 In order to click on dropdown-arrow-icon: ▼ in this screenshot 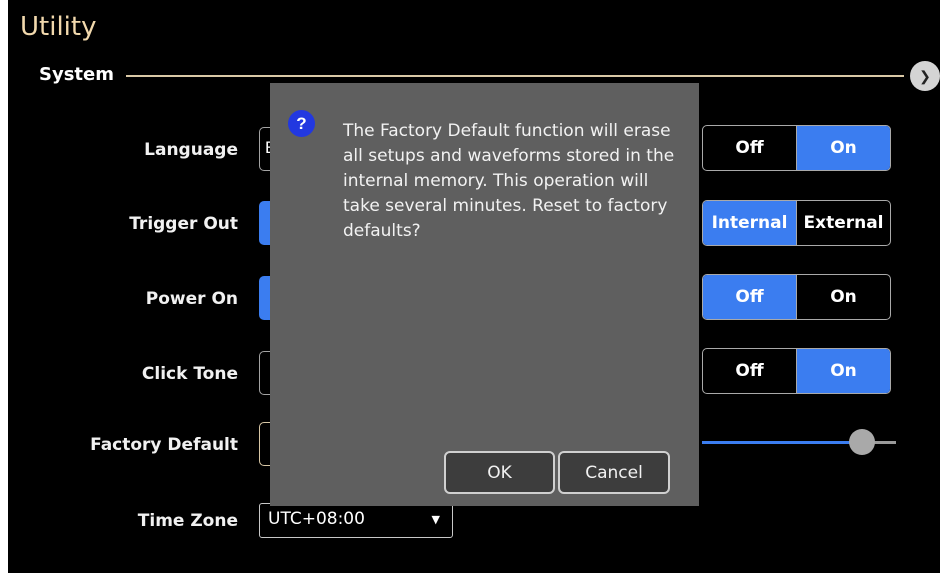, I will do `click(435, 519)`.